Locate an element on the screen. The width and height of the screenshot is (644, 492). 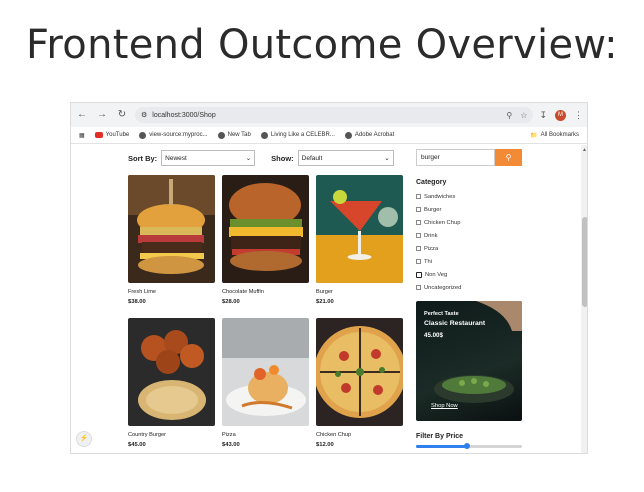
scrollbar-thumb is located at coordinates (584, 262).